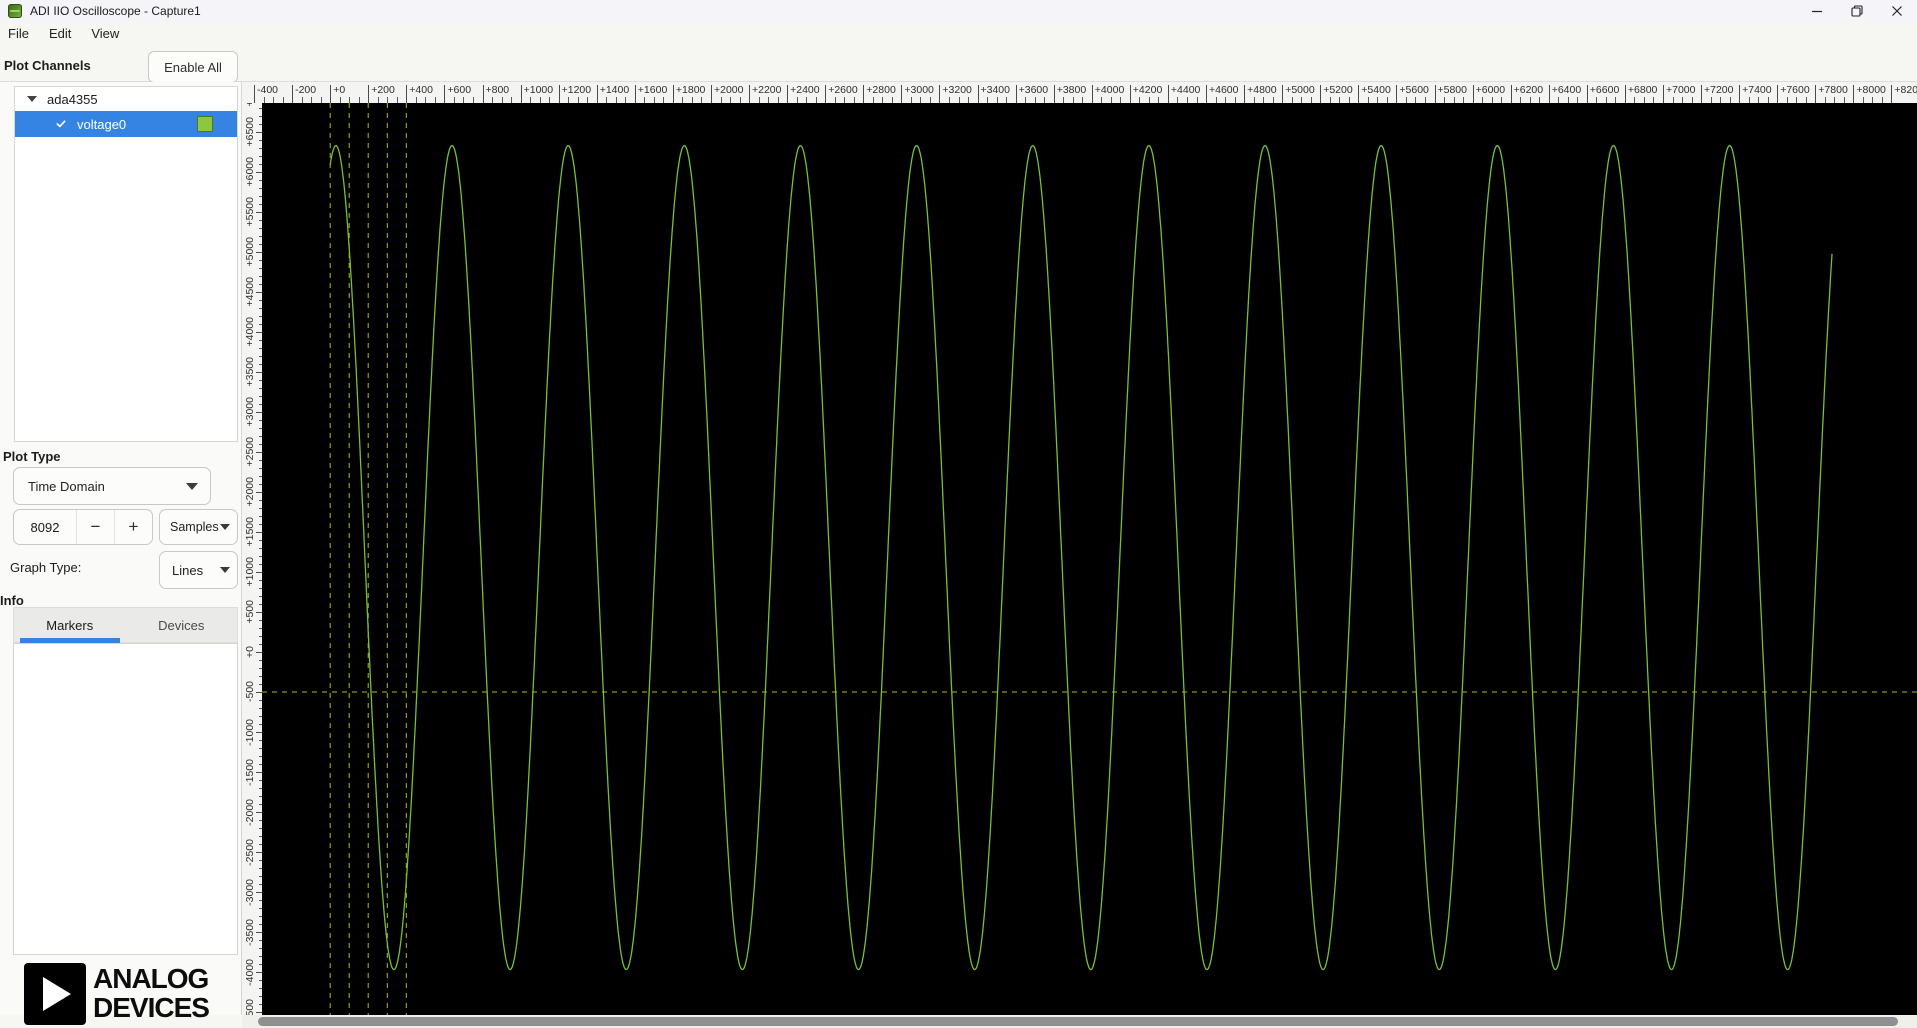 The width and height of the screenshot is (1917, 1028). I want to click on x-tick-label: -400, so click(268, 90).